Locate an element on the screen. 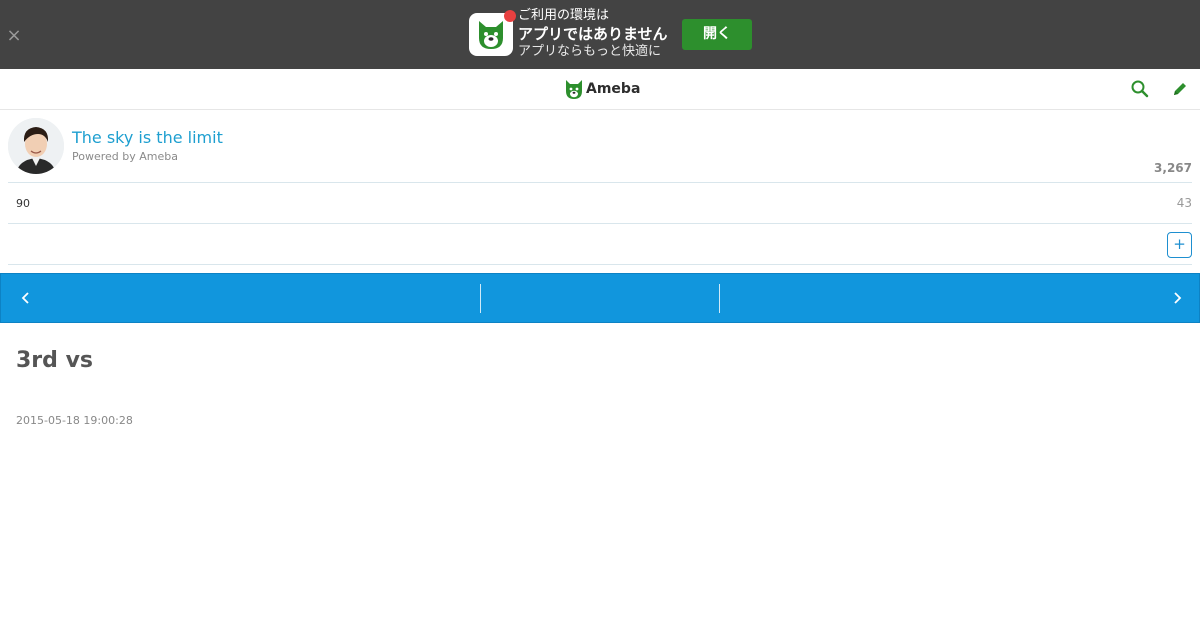 This screenshot has width=1200, height=630. add-button: + is located at coordinates (1179, 245).